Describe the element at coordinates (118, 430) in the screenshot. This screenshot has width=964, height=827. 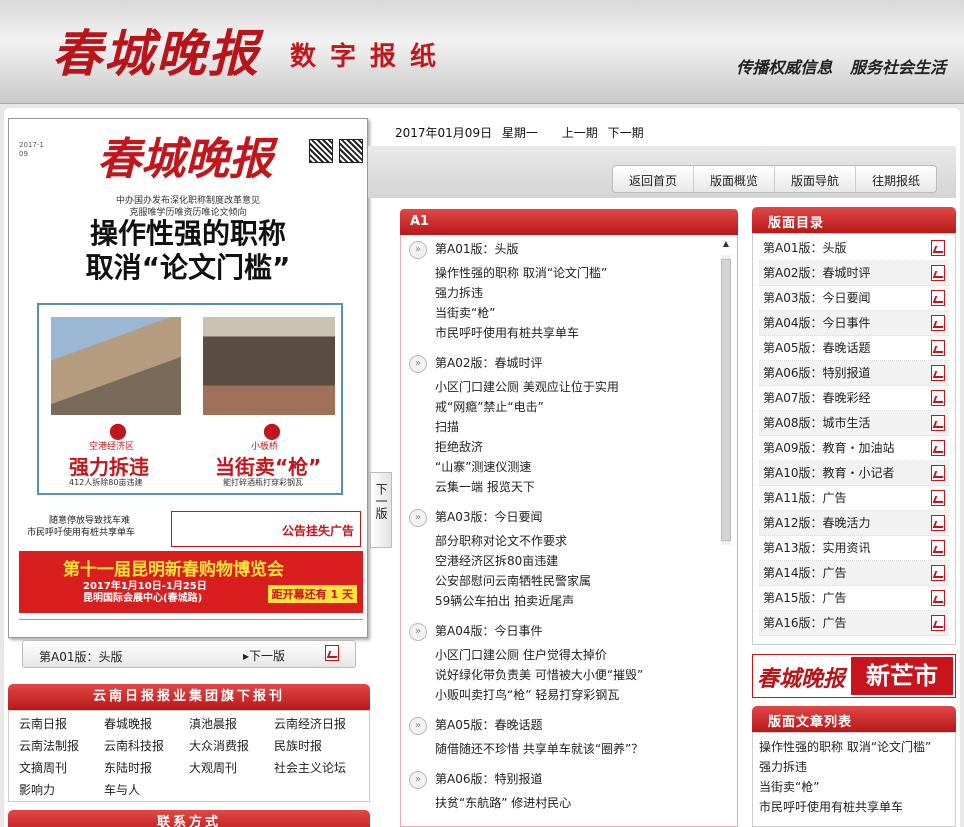
I see `location-pin-icon: ⬤` at that location.